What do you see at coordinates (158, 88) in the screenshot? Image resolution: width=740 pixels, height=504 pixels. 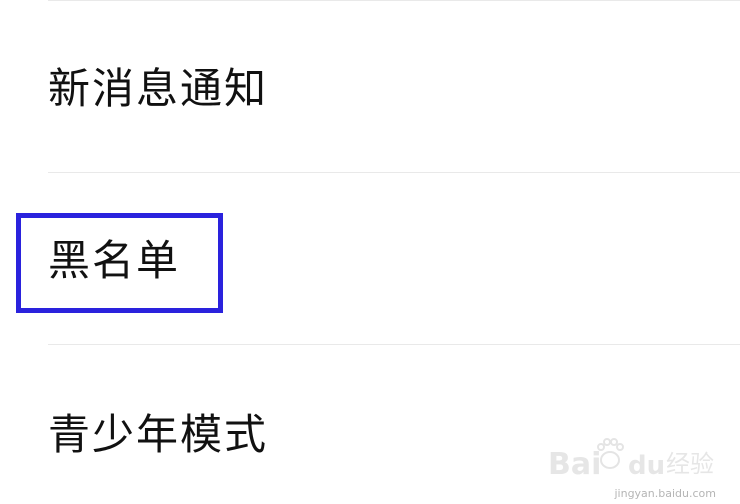 I see `settings-item-label: 新消息通知` at bounding box center [158, 88].